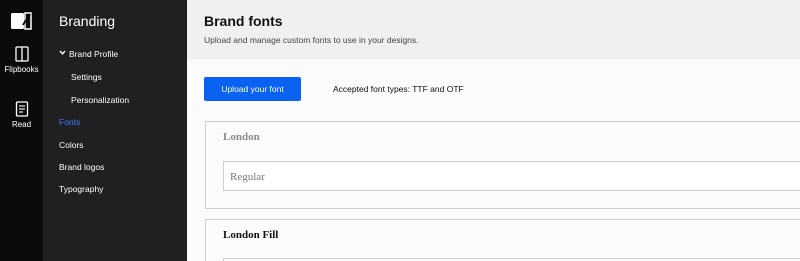 The width and height of the screenshot is (800, 261). What do you see at coordinates (247, 177) in the screenshot?
I see `font-variant-label: Regular` at bounding box center [247, 177].